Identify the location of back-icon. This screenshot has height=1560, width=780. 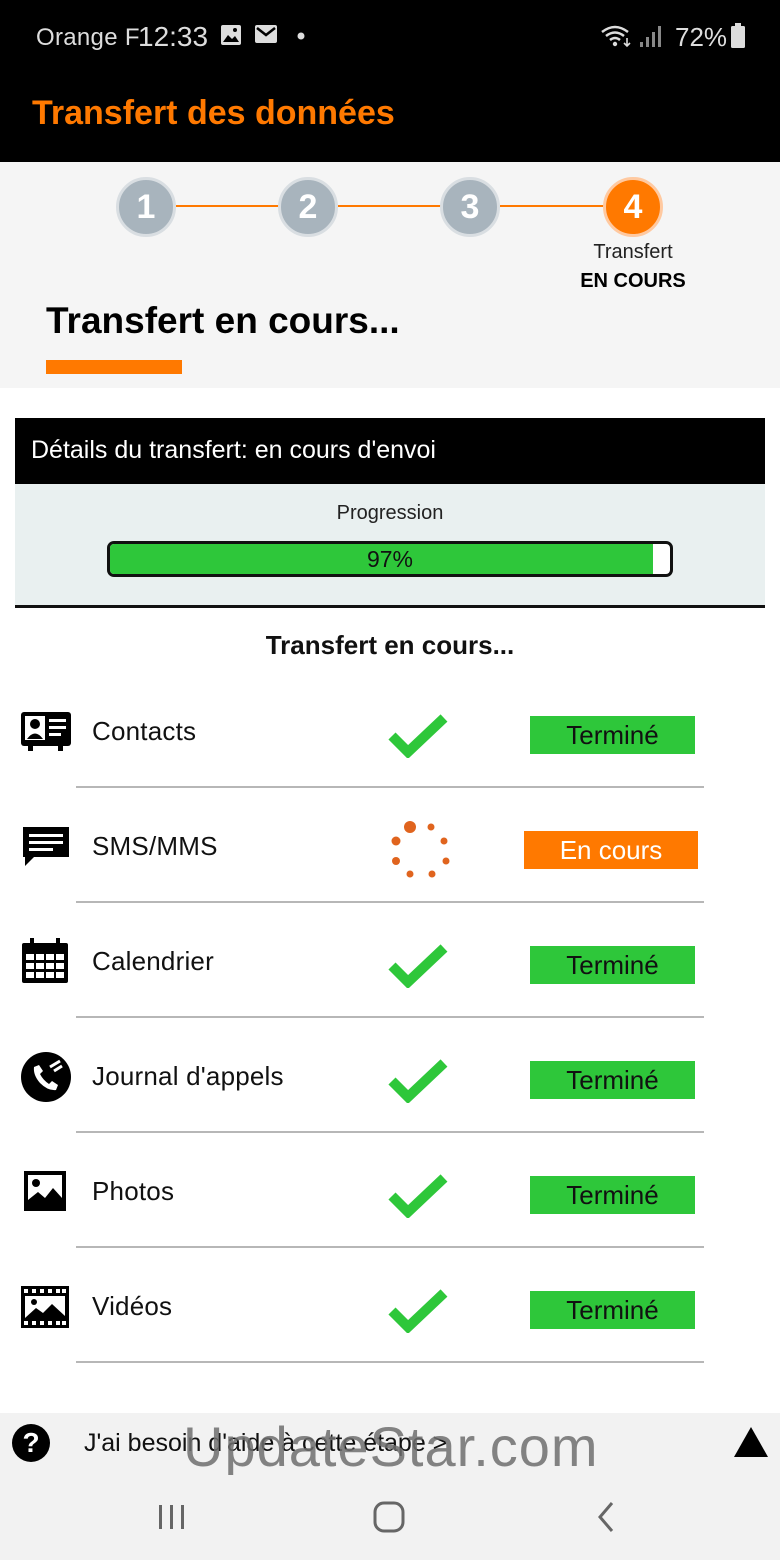
(607, 1517).